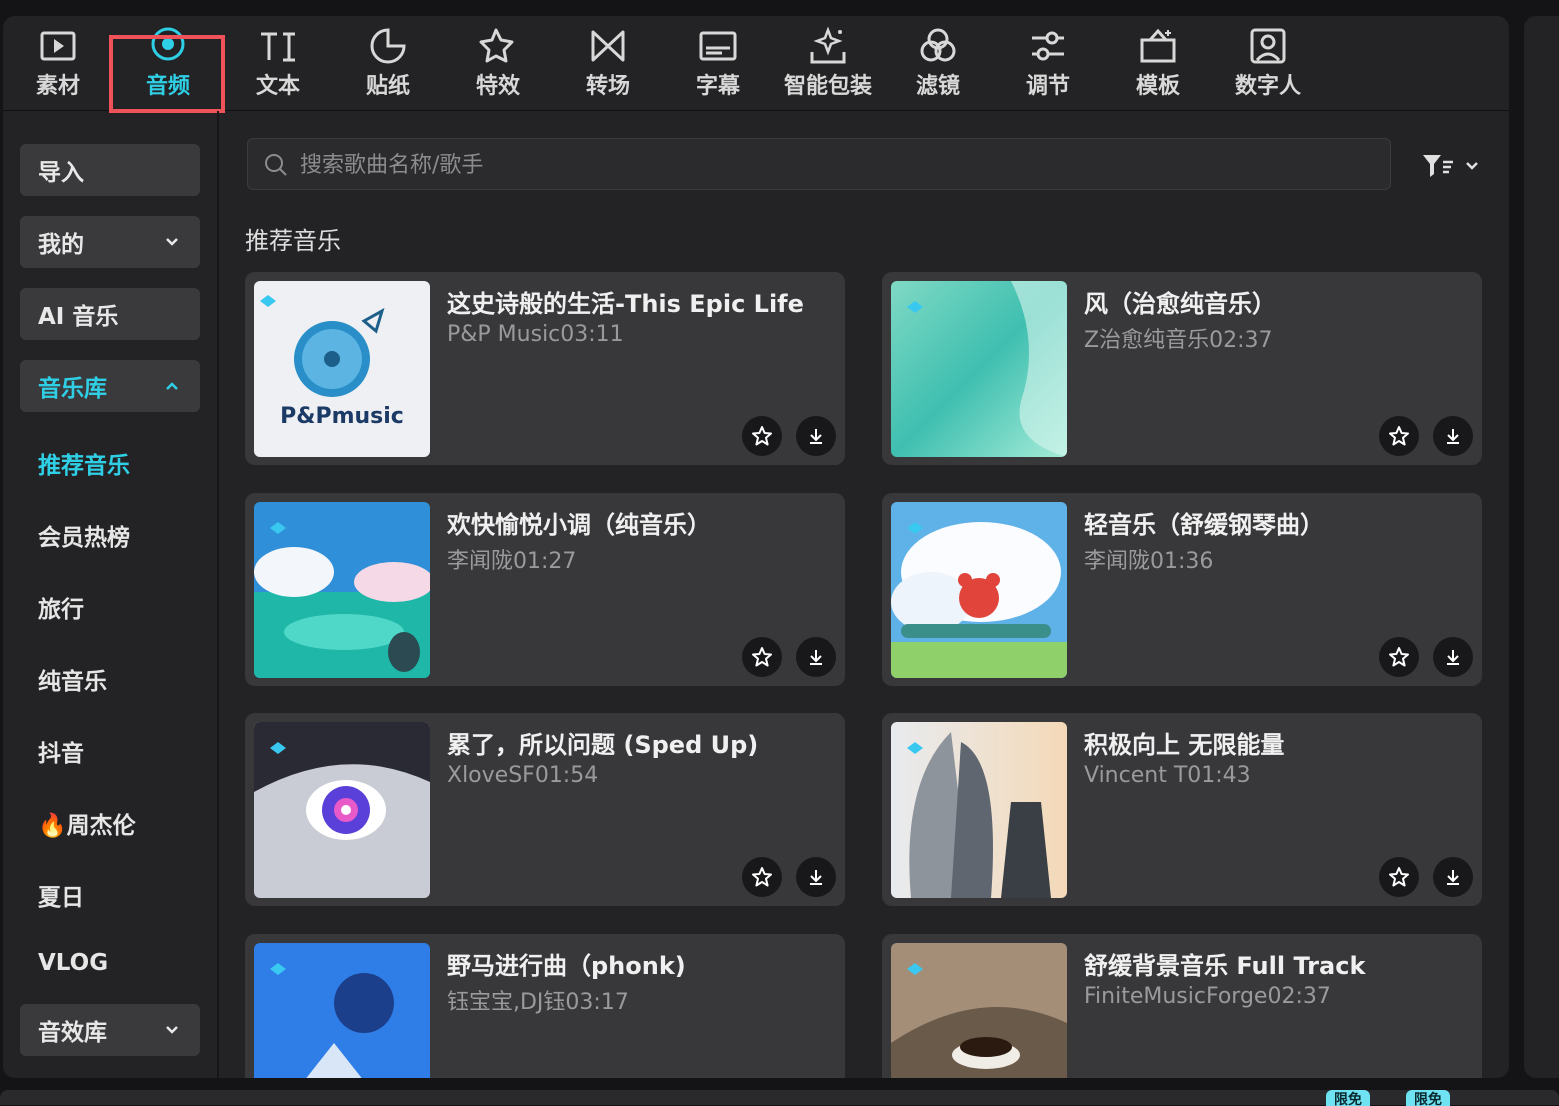  Describe the element at coordinates (545, 589) in the screenshot. I see `song-card: 欢快愉悦小调（纯音乐） 李闻陇01:27` at that location.